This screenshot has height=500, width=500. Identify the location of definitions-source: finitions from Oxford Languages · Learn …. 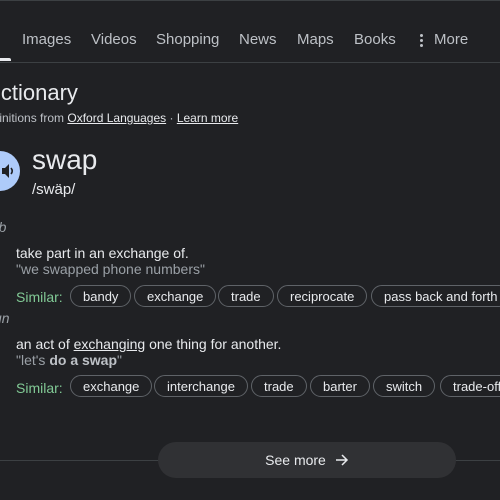
(119, 118).